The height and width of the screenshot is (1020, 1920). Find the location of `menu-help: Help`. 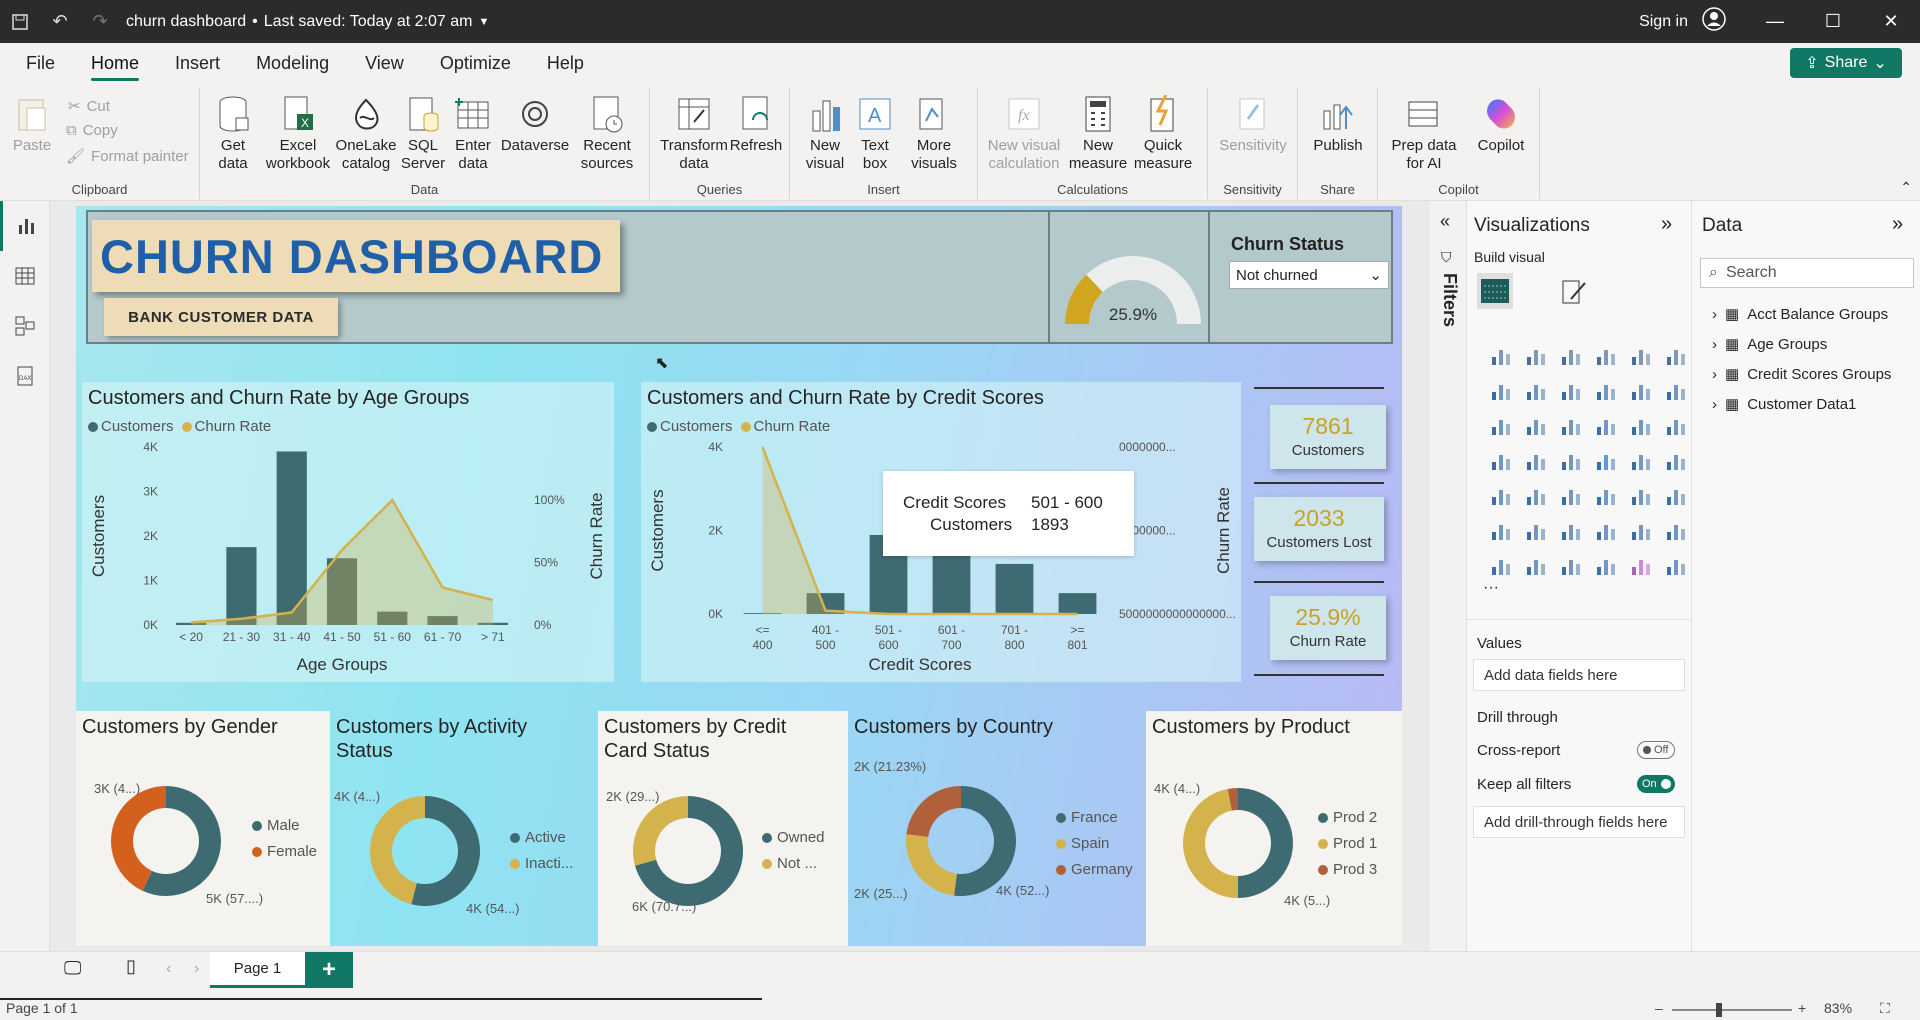

menu-help: Help is located at coordinates (565, 63).